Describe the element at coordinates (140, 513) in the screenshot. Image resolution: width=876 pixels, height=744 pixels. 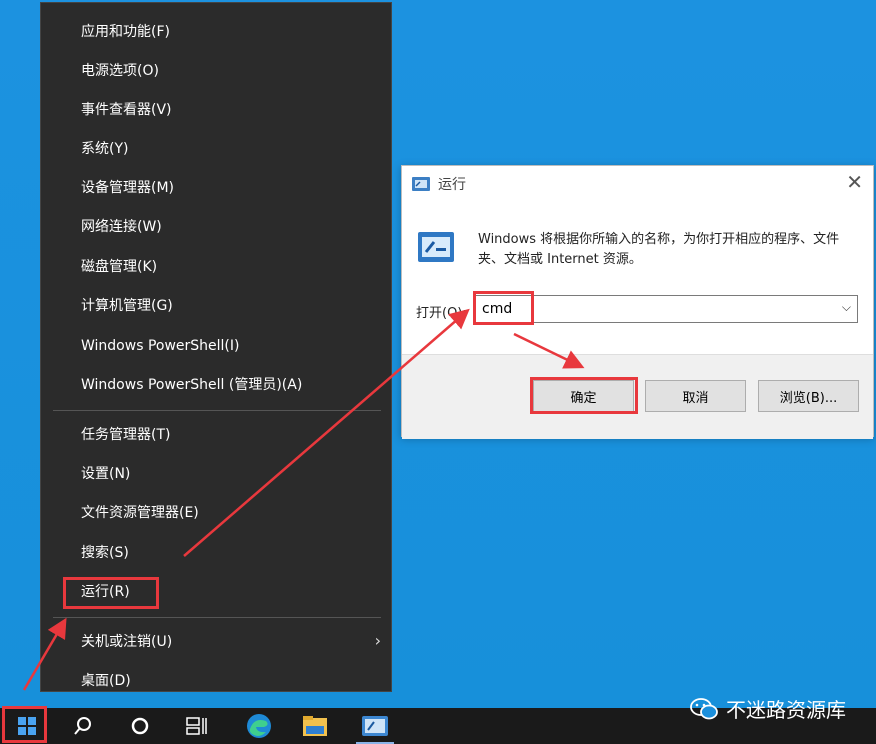
I see `menu-item-file-explorer: 文件资源管理器(E)` at that location.